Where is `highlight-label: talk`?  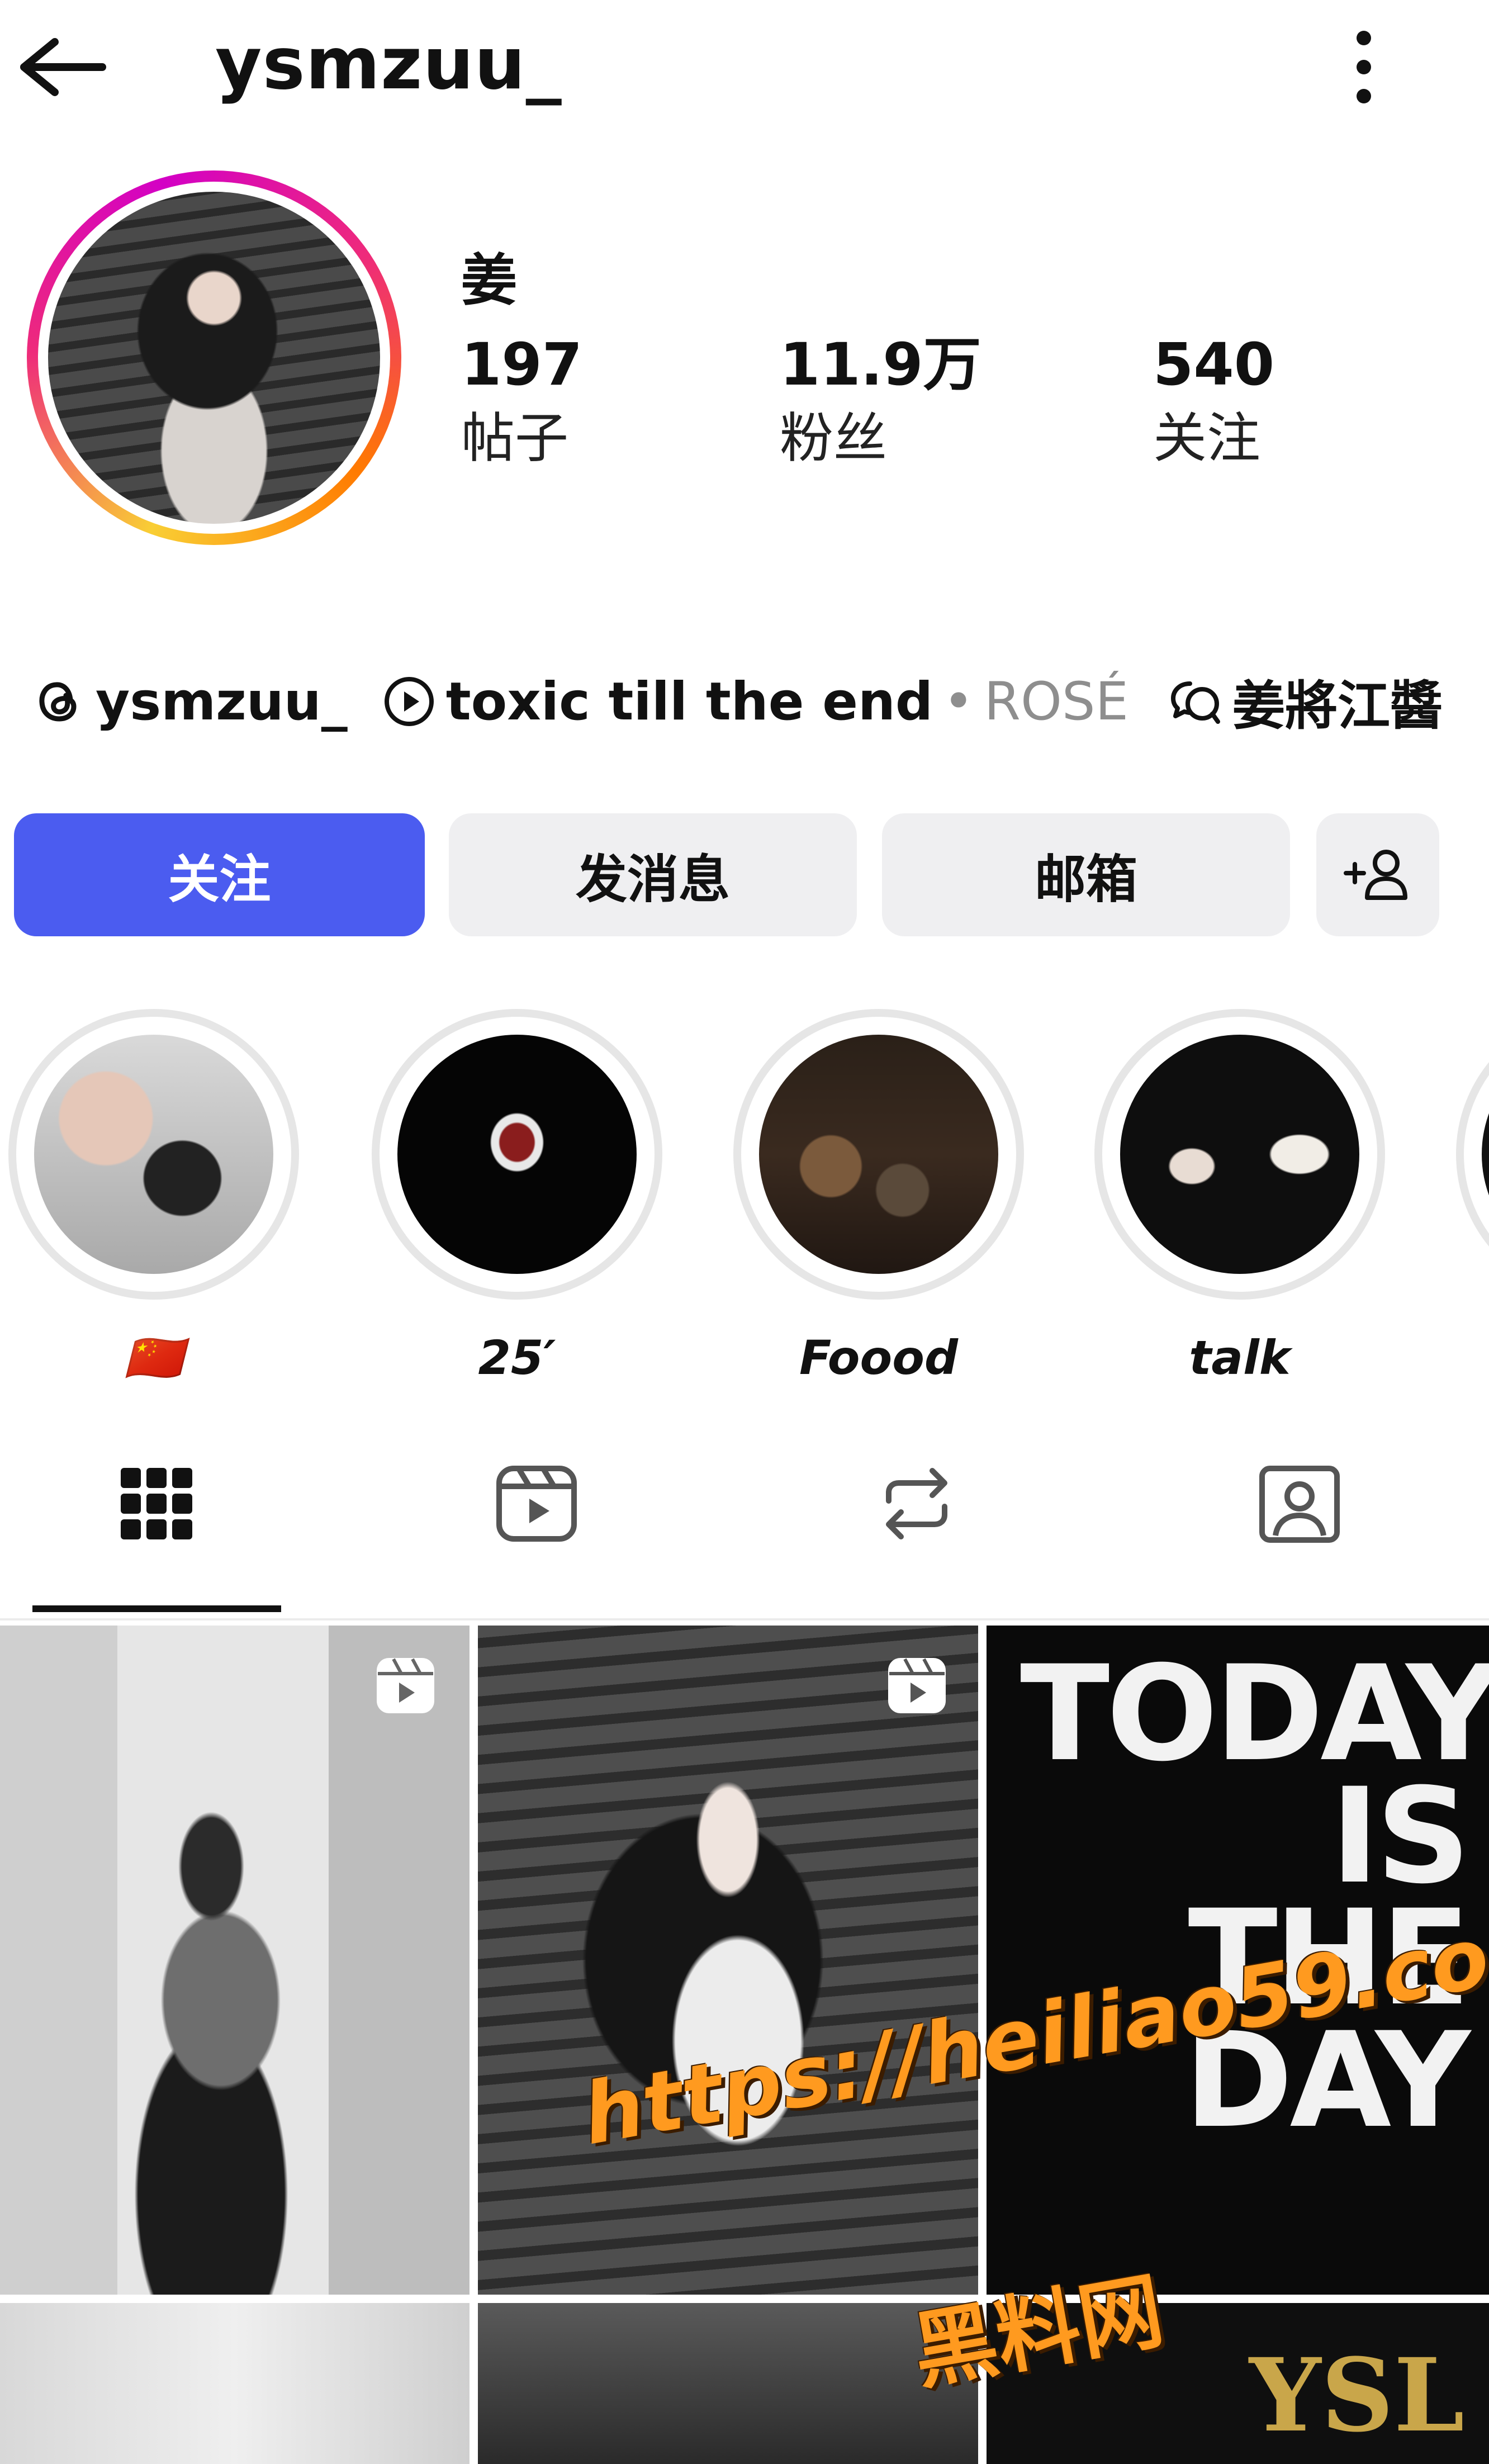
highlight-label: talk is located at coordinates (1240, 1357).